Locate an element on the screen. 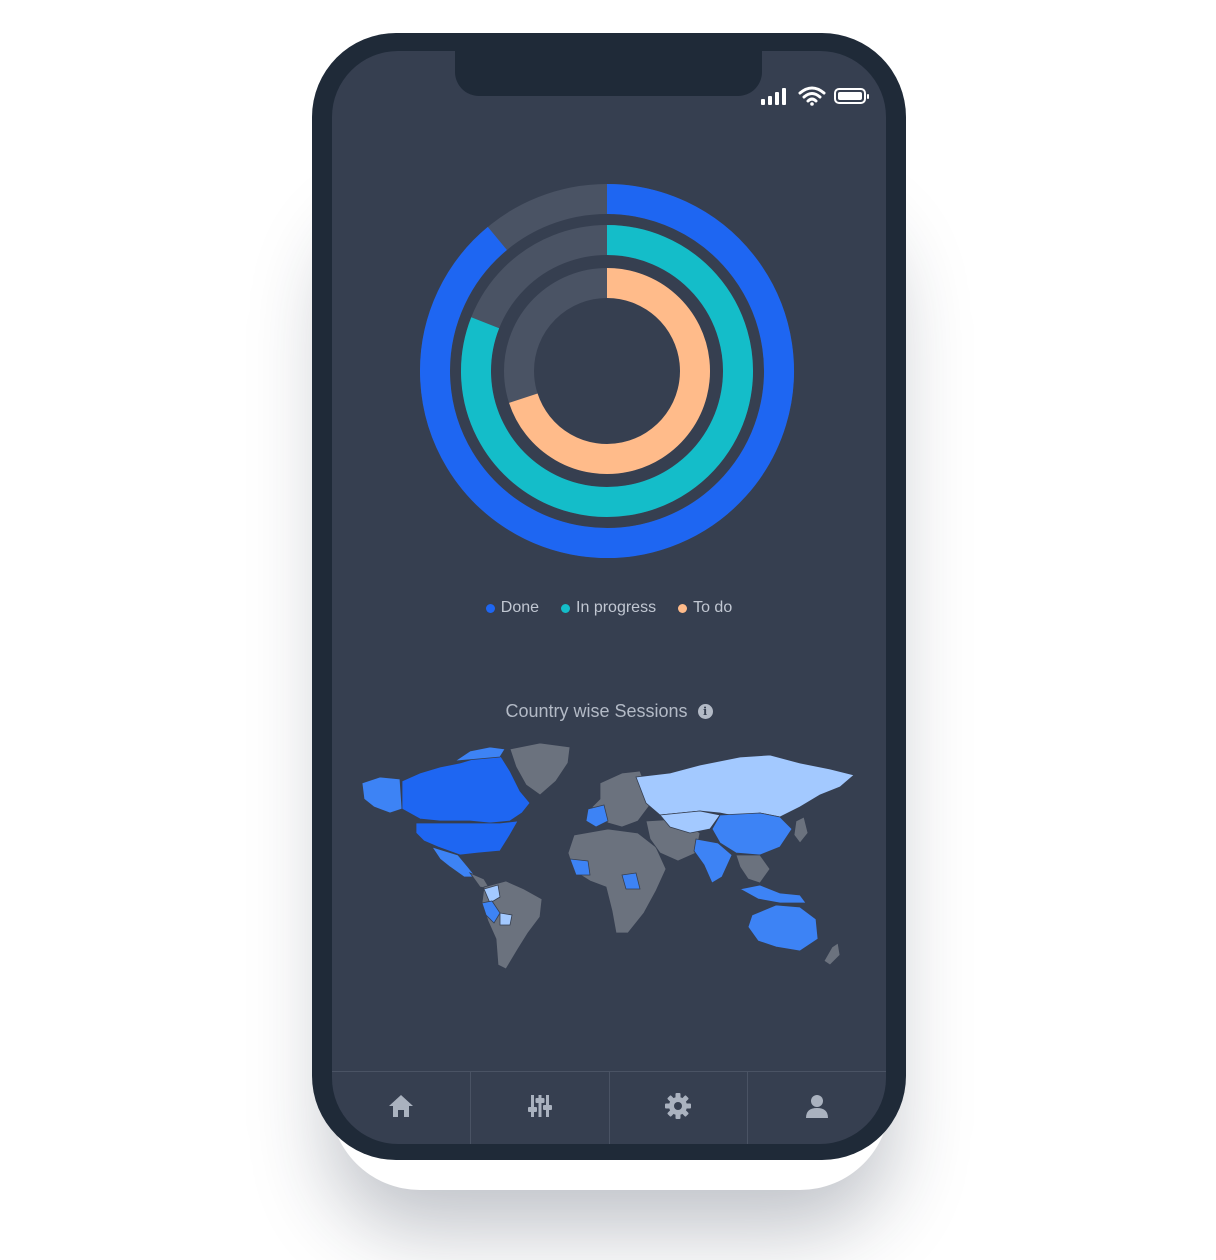  user-icon is located at coordinates (817, 1108).